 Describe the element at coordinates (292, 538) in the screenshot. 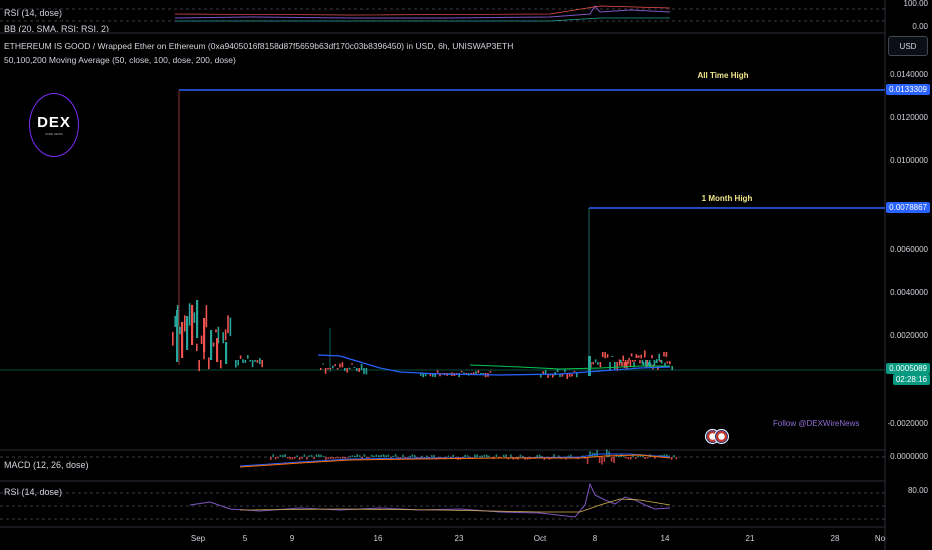

I see `time-label: 9` at that location.